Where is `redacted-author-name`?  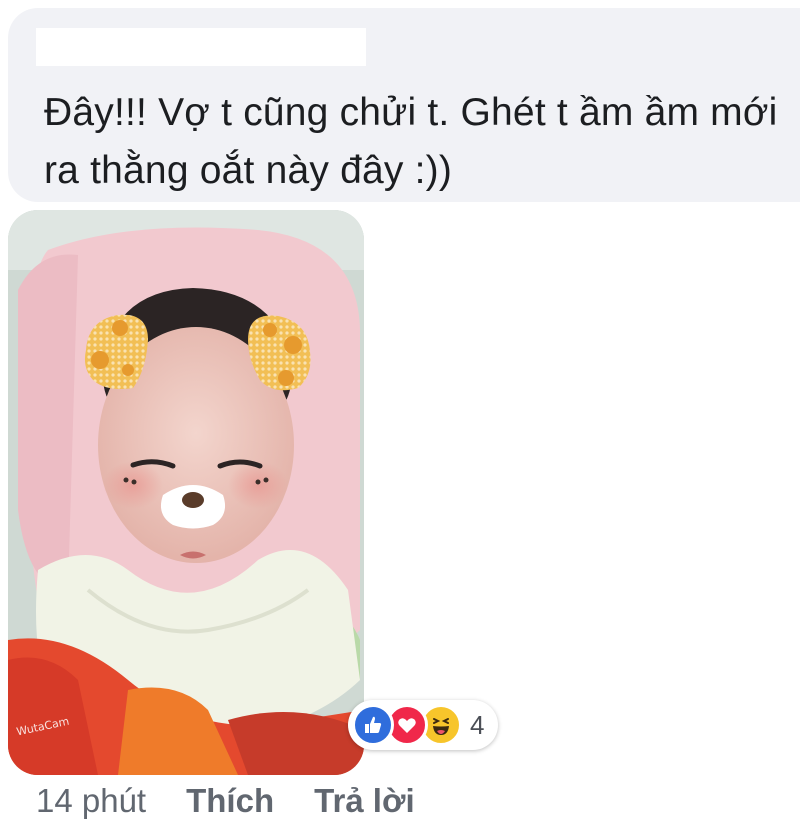
redacted-author-name is located at coordinates (201, 47).